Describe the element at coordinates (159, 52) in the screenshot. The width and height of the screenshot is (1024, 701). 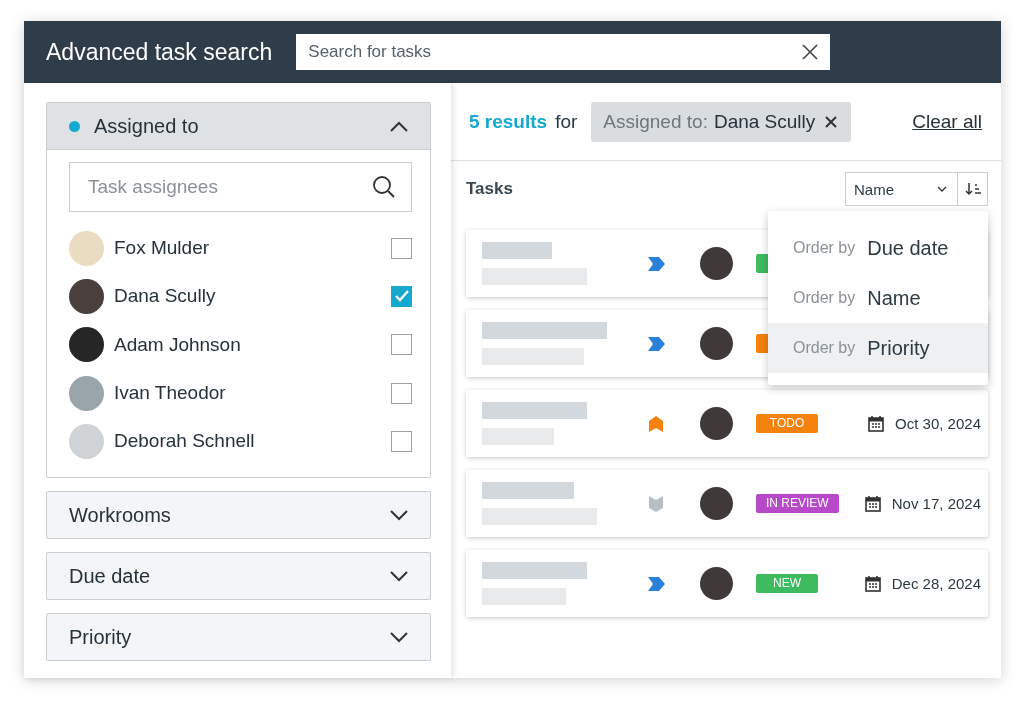
I see `window-title: Advanced task search` at that location.